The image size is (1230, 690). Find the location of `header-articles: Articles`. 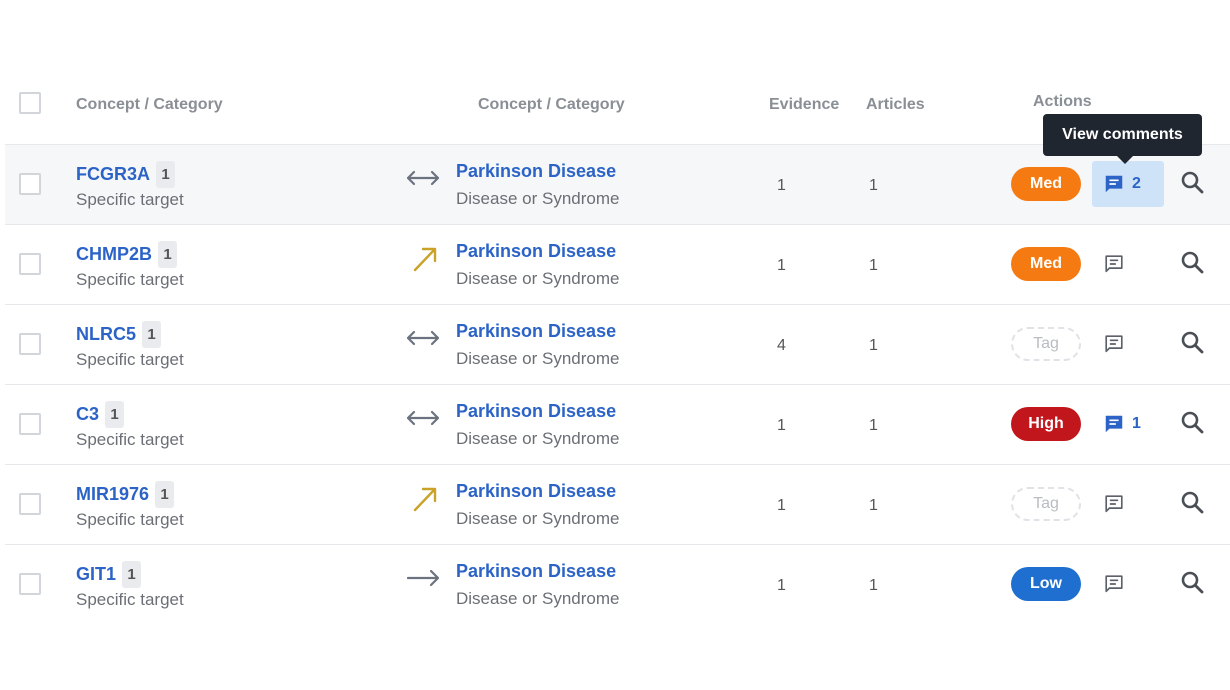

header-articles: Articles is located at coordinates (895, 105).